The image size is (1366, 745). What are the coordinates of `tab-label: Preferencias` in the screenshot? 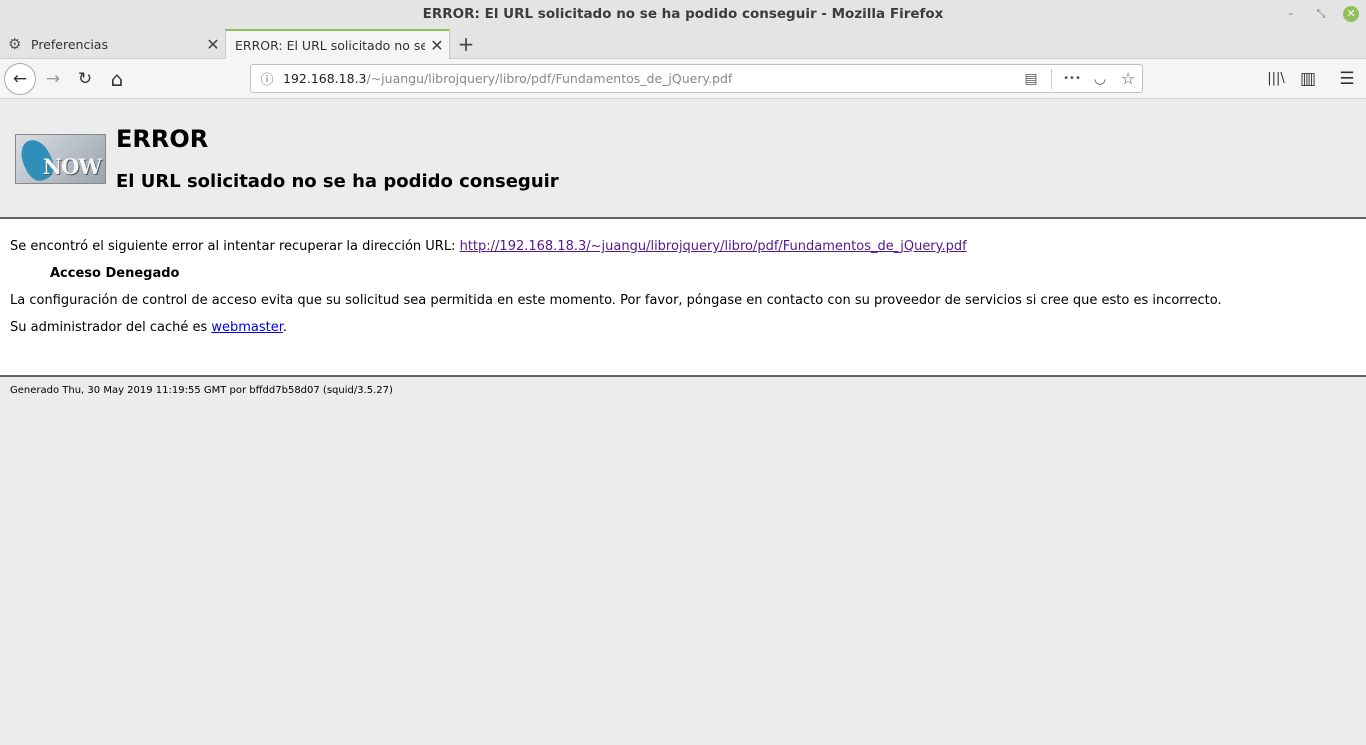 It's located at (69, 44).